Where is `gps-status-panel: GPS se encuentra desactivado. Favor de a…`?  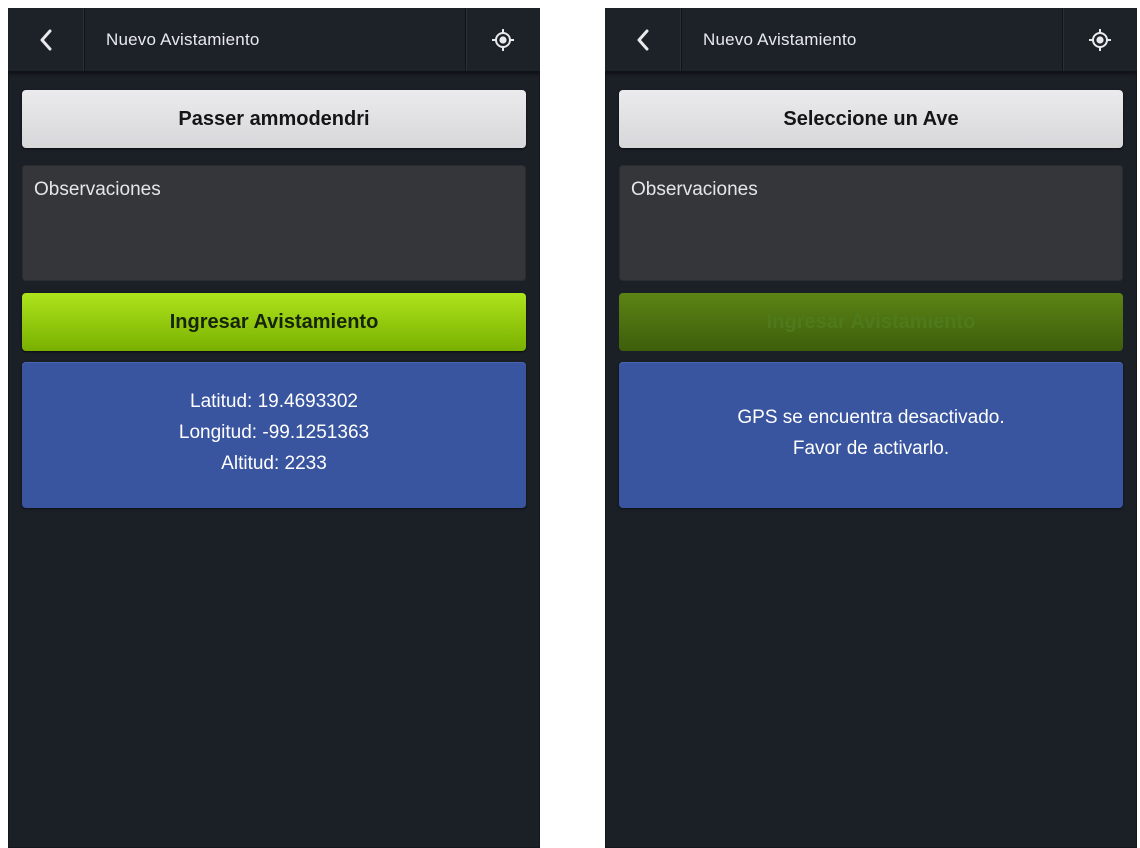 gps-status-panel: GPS se encuentra desactivado. Favor de a… is located at coordinates (871, 435).